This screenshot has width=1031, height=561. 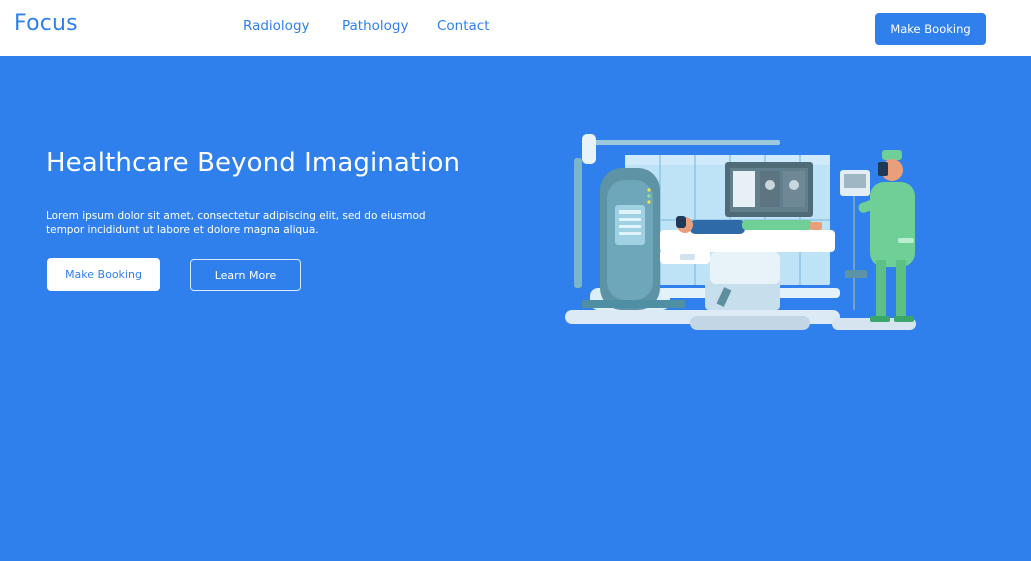 What do you see at coordinates (589, 149) in the screenshot?
I see `ceiling-mount` at bounding box center [589, 149].